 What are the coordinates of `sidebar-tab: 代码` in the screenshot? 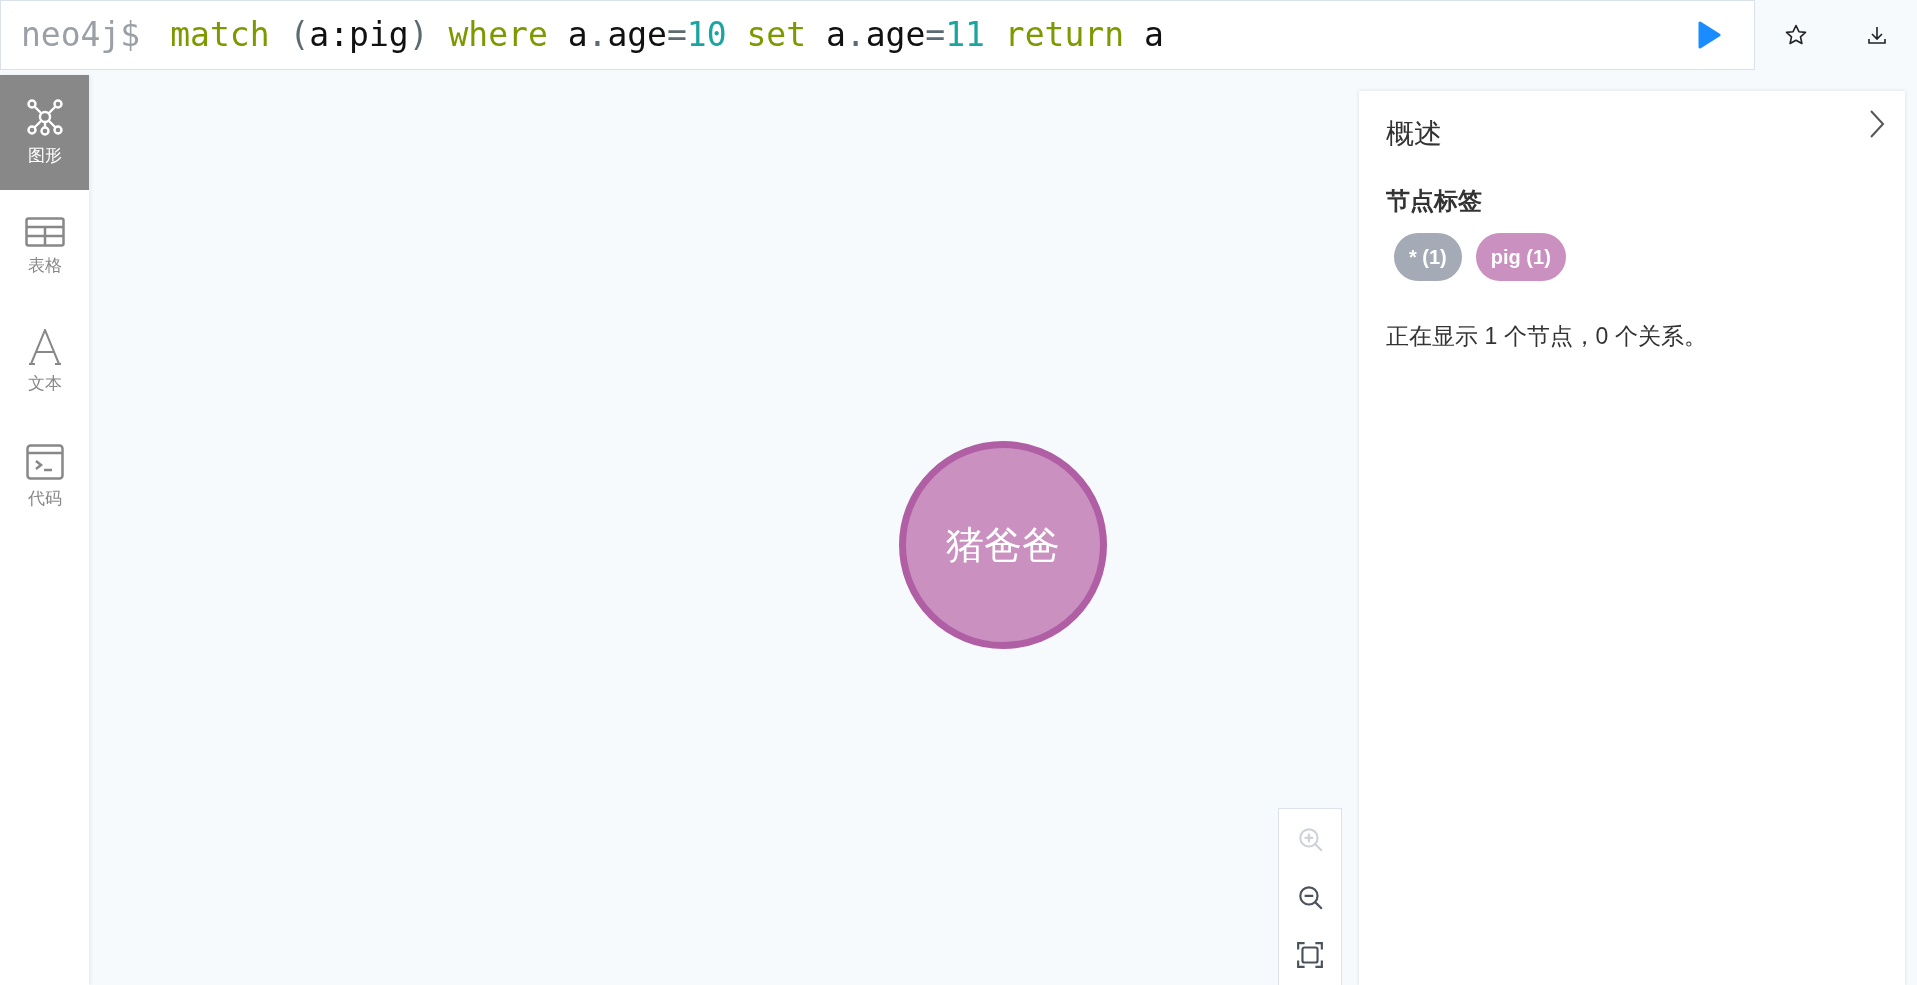 It's located at (44, 477).